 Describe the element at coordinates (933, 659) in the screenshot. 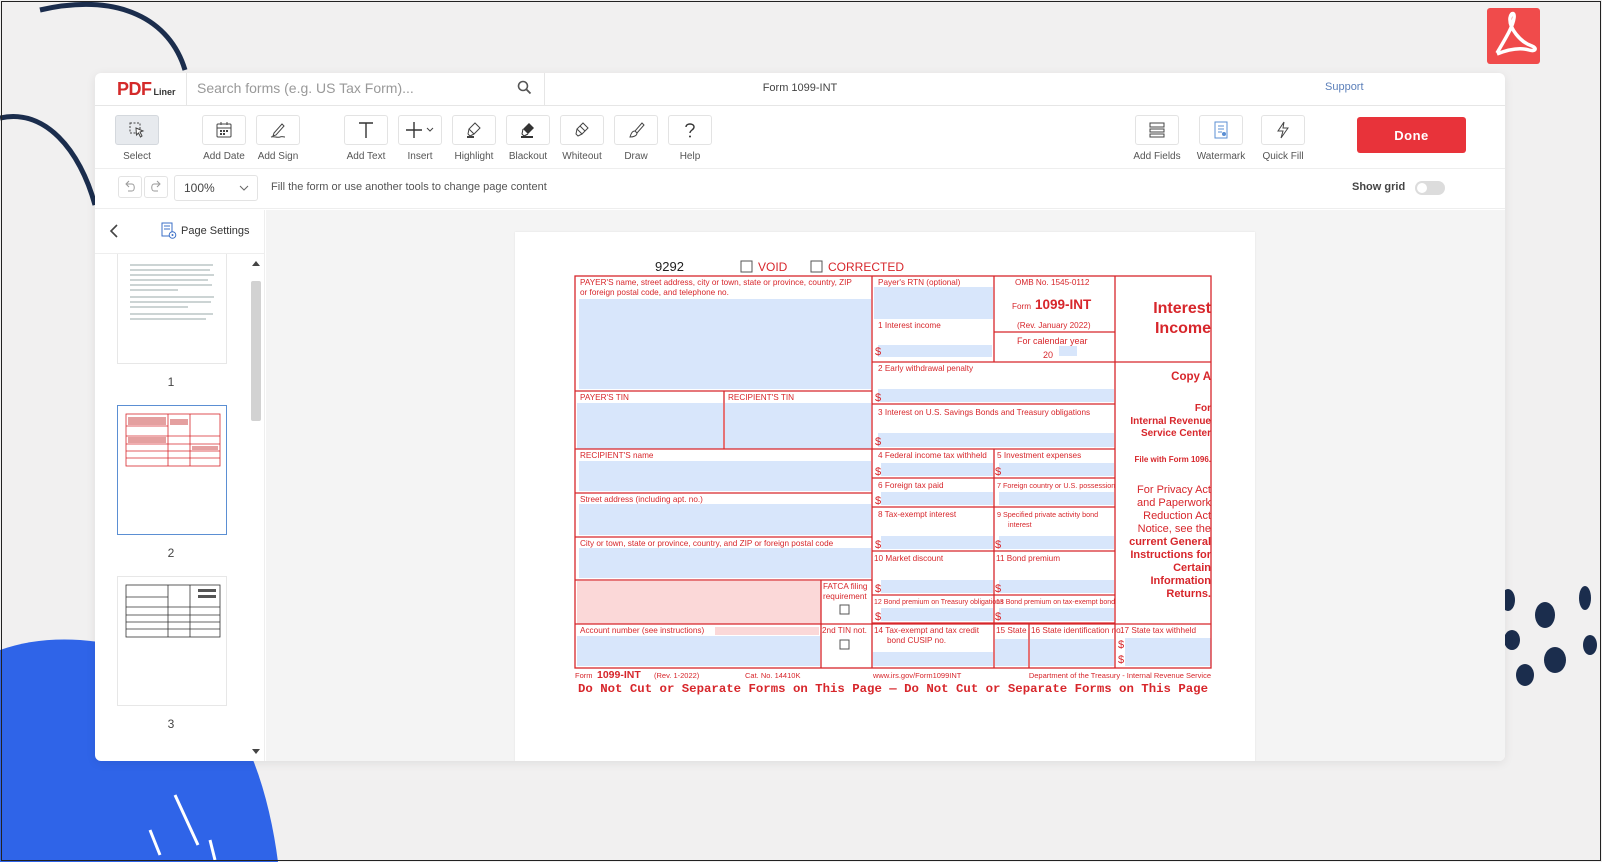

I see `box14-field` at that location.